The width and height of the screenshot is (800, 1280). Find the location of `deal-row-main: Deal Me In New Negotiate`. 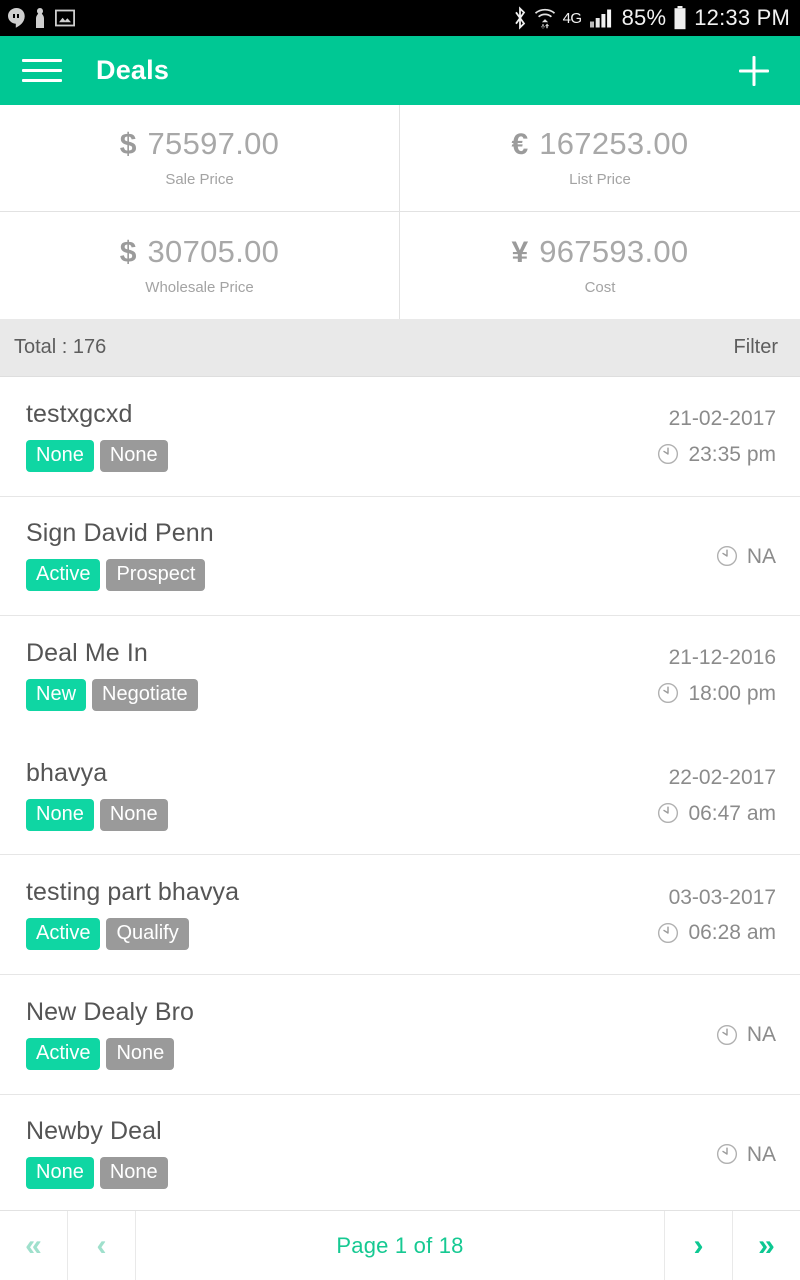

deal-row-main: Deal Me In New Negotiate is located at coordinates (321, 675).